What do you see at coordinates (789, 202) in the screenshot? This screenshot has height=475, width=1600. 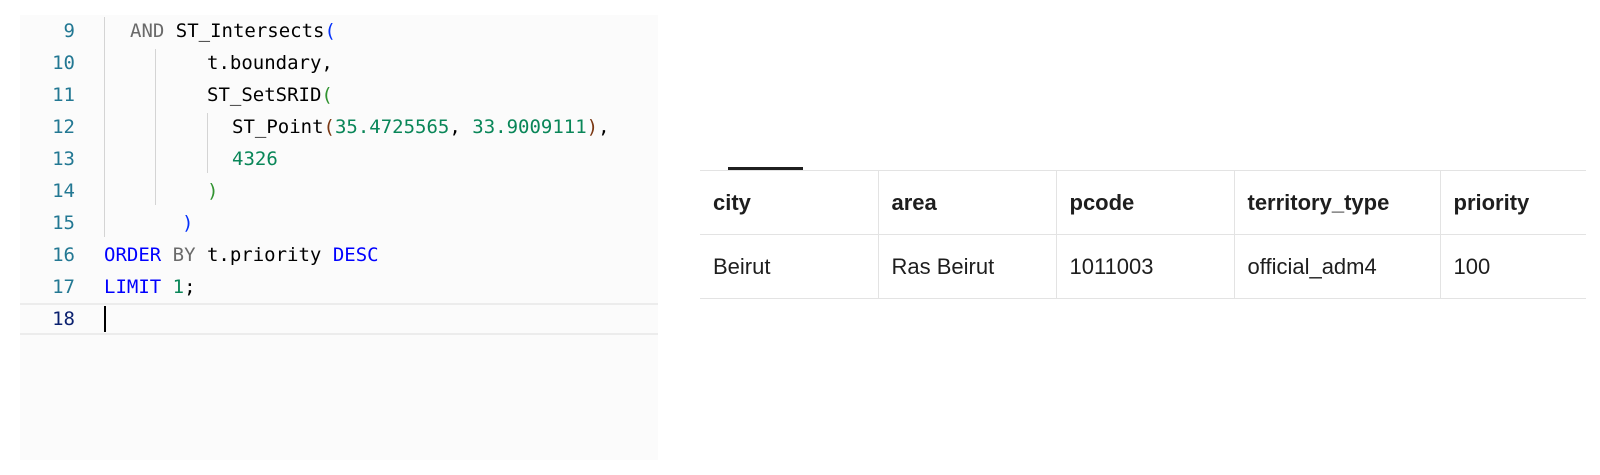 I see `column-header-city: city` at bounding box center [789, 202].